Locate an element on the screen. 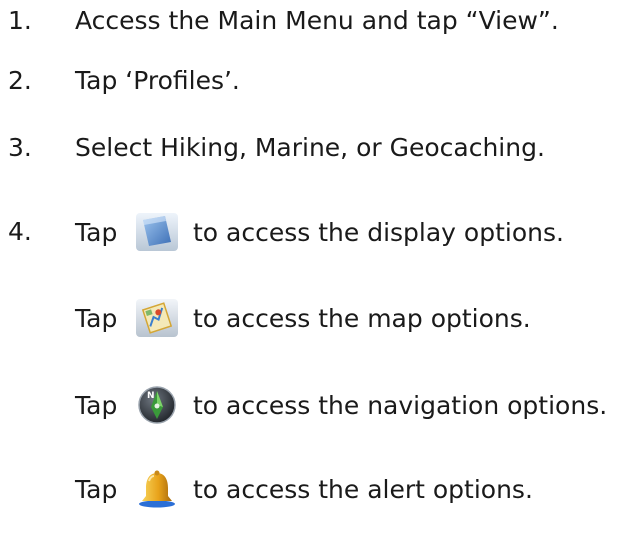 The height and width of the screenshot is (534, 632). step-number: 2. is located at coordinates (20, 80).